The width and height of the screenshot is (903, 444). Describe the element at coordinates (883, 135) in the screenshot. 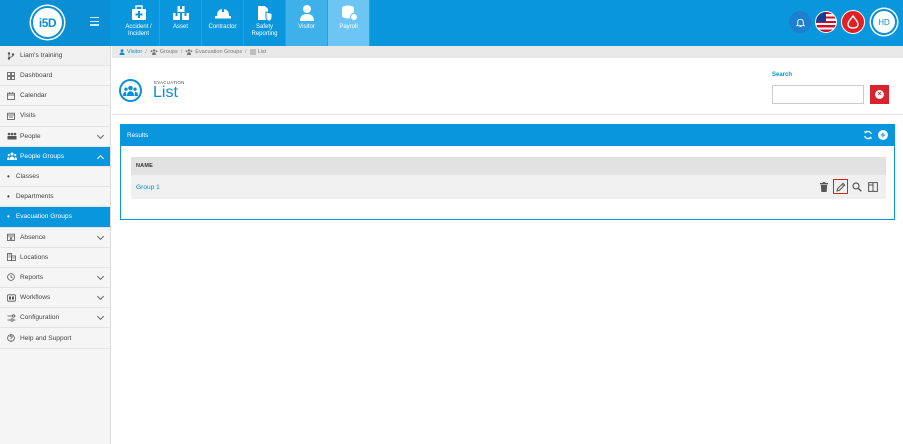

I see `add-button: +` at that location.